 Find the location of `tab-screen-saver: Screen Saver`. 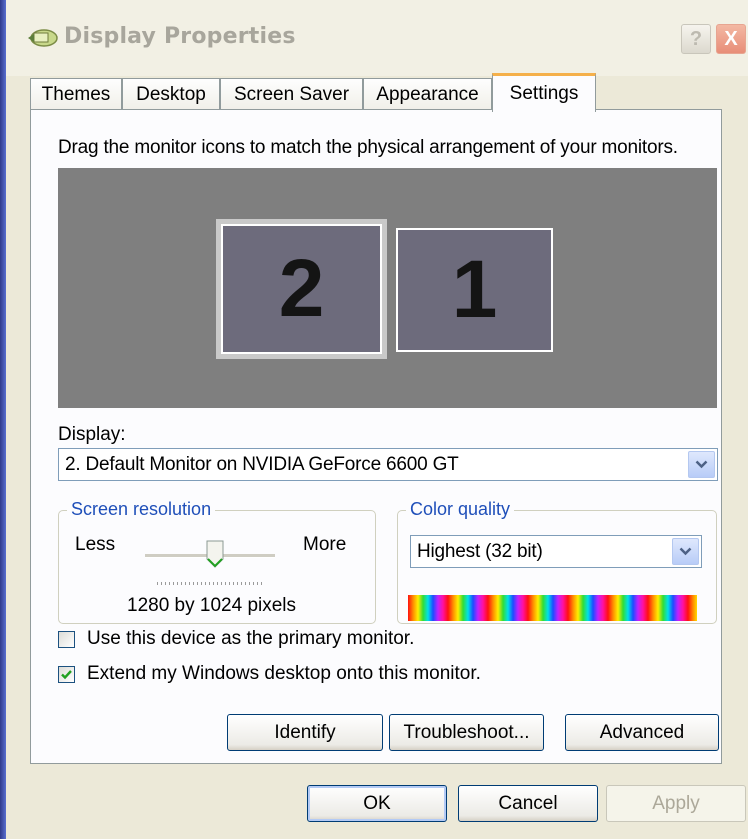

tab-screen-saver: Screen Saver is located at coordinates (291, 94).